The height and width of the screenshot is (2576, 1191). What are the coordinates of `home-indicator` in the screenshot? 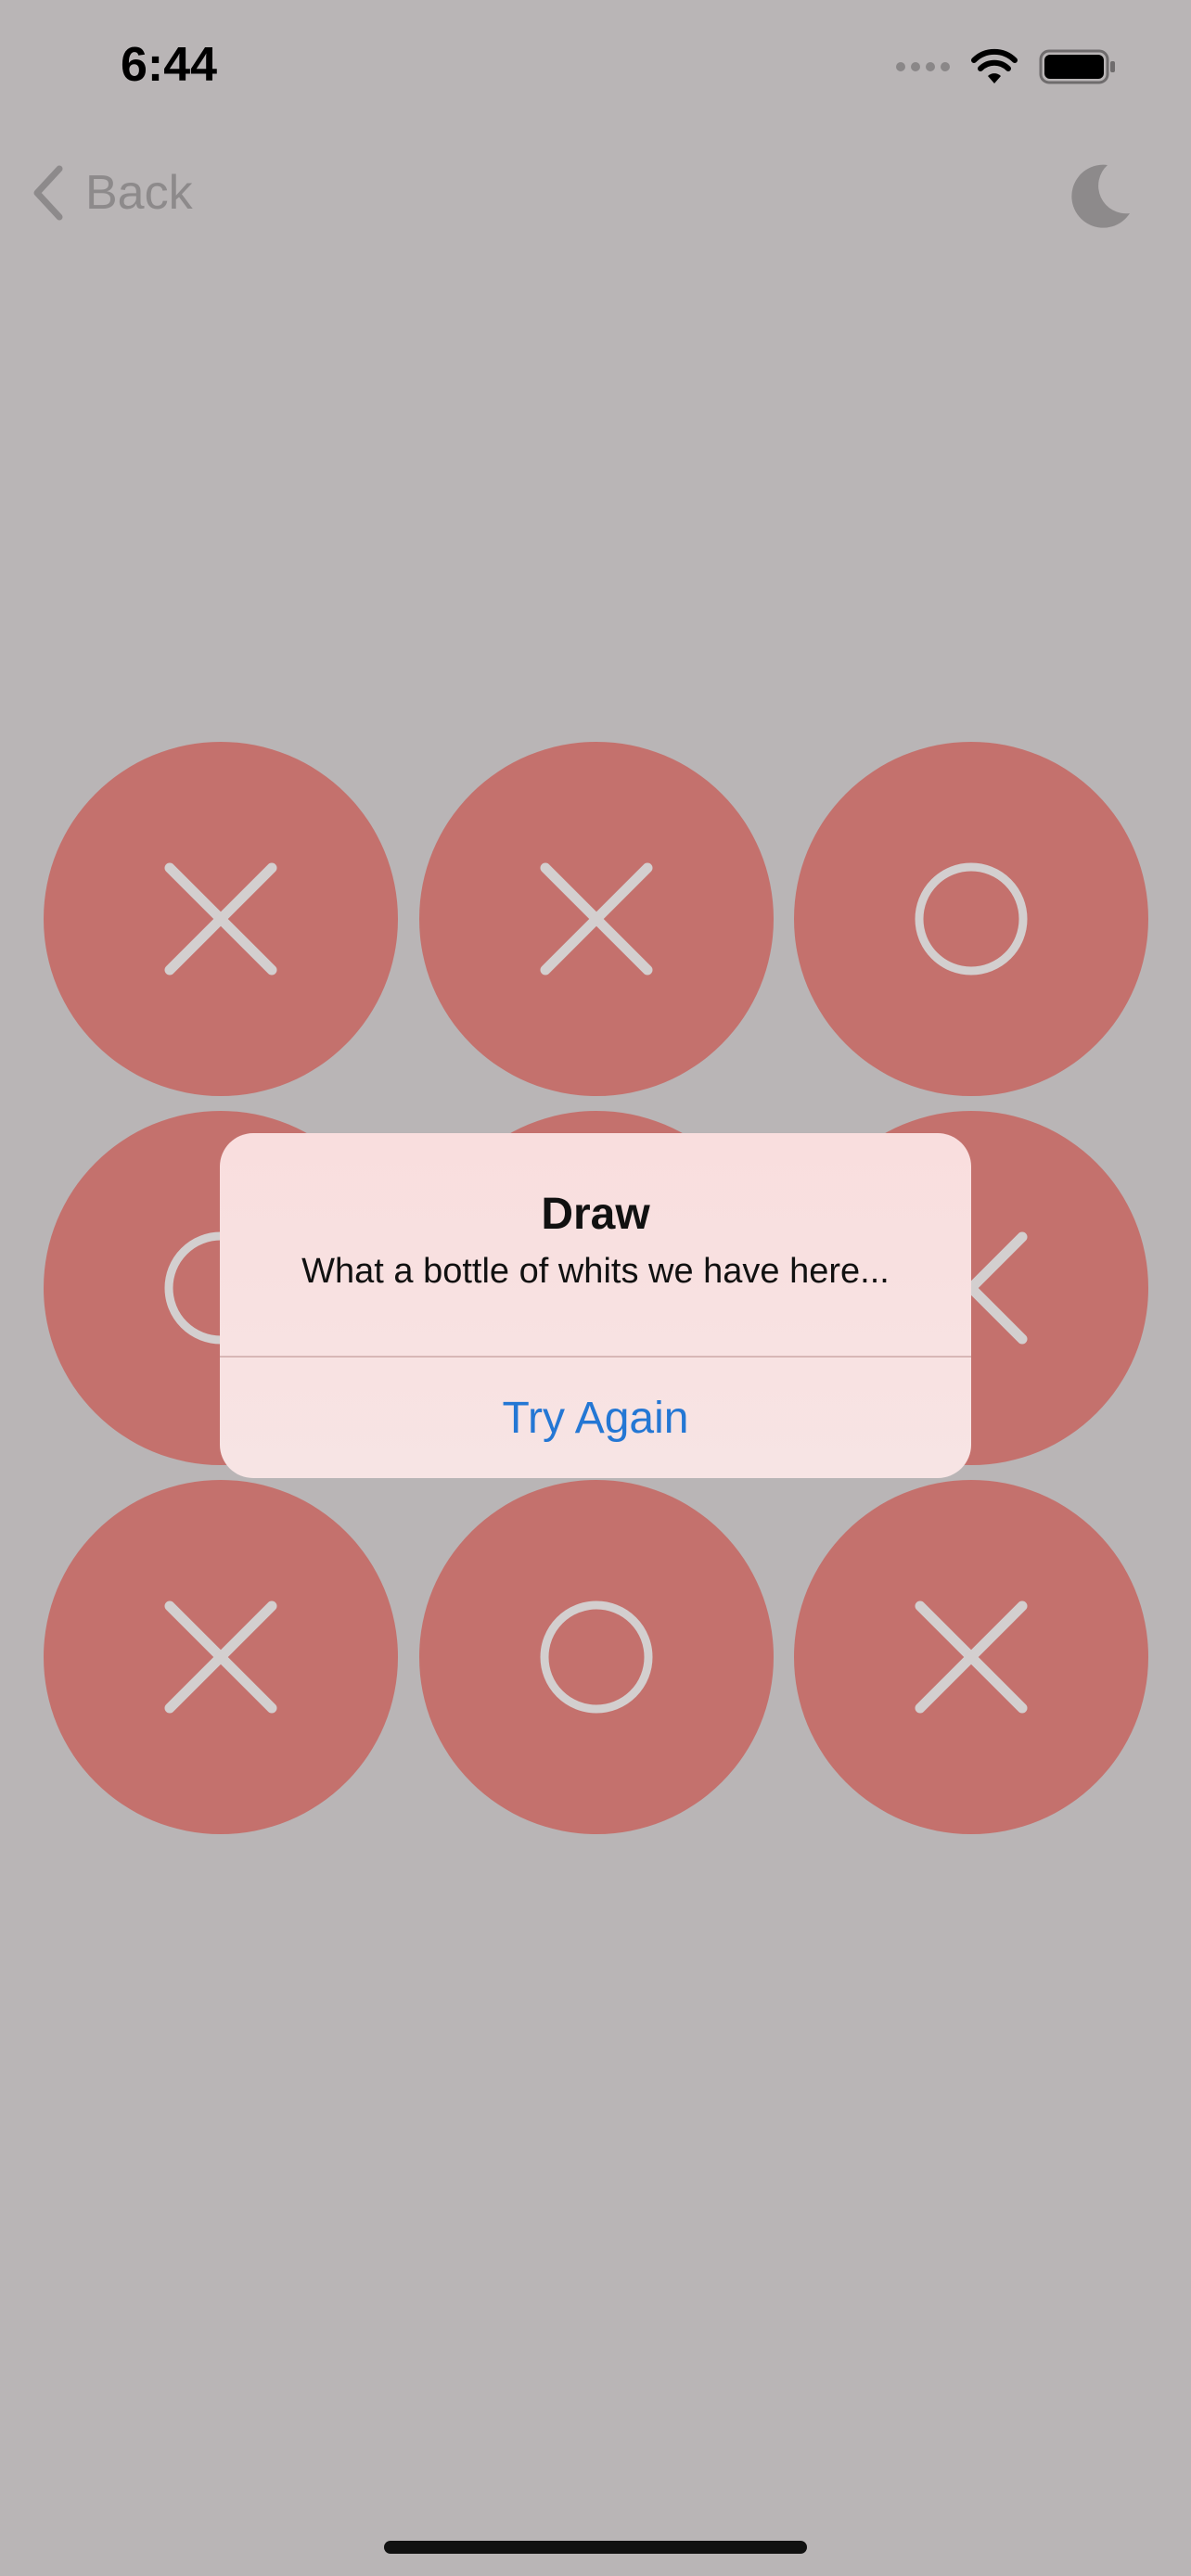 It's located at (595, 2547).